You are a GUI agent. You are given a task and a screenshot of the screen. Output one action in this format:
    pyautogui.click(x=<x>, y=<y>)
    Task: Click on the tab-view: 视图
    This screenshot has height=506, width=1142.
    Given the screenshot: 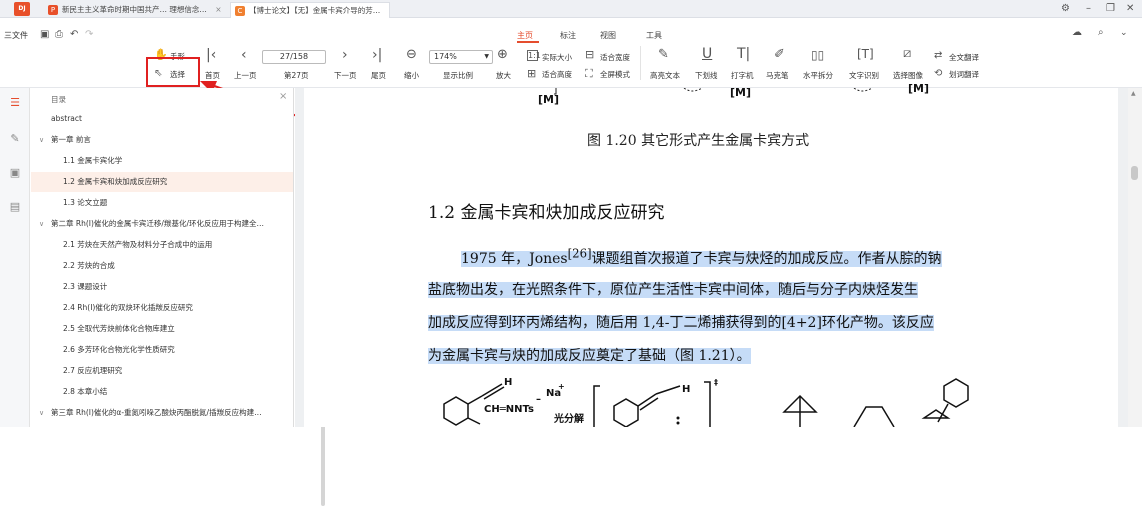 What is the action you would take?
    pyautogui.click(x=608, y=35)
    